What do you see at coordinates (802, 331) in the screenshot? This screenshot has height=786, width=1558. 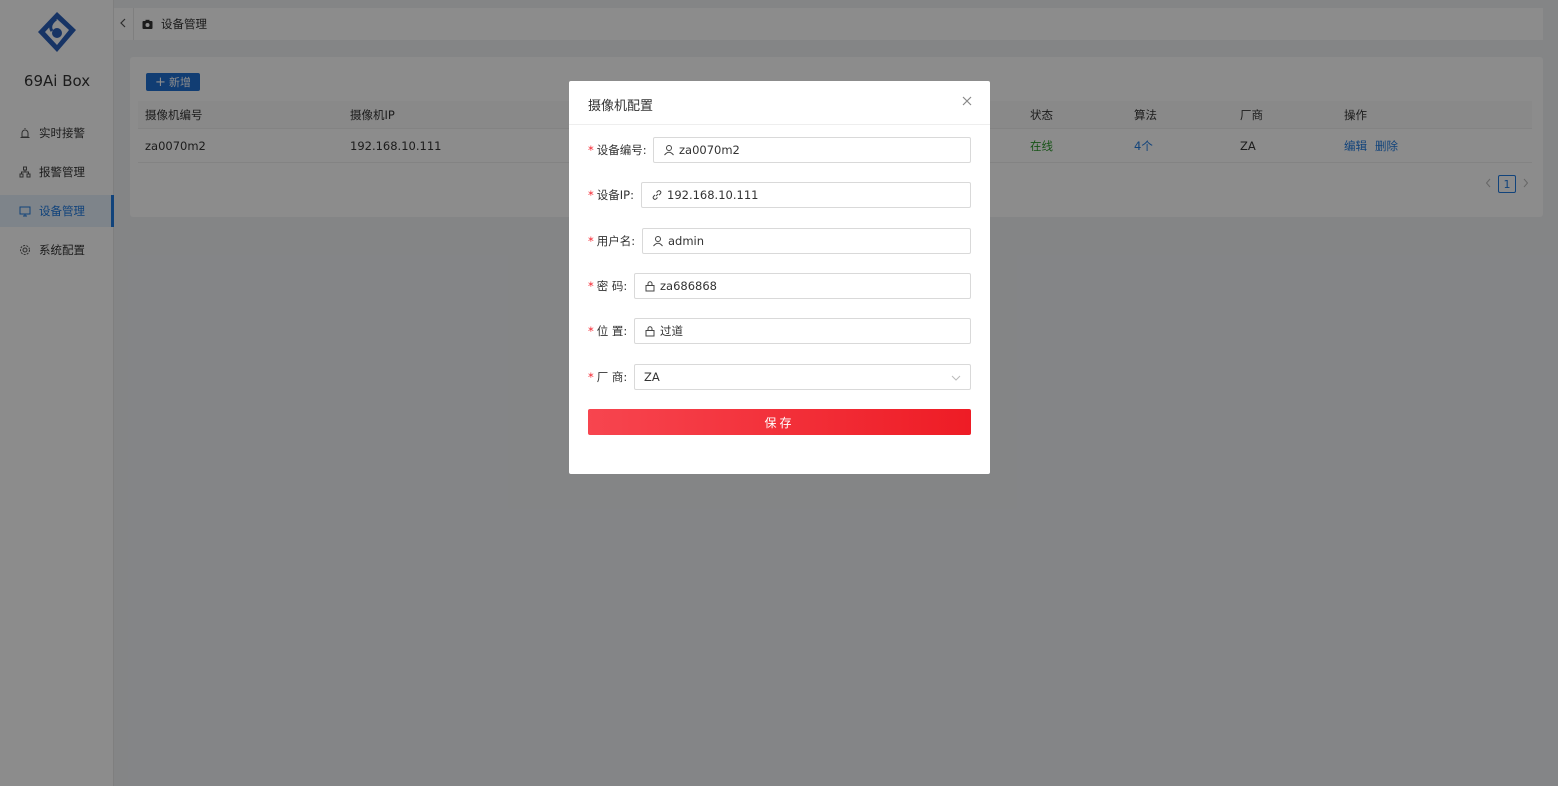 I see `location-input: 过道` at bounding box center [802, 331].